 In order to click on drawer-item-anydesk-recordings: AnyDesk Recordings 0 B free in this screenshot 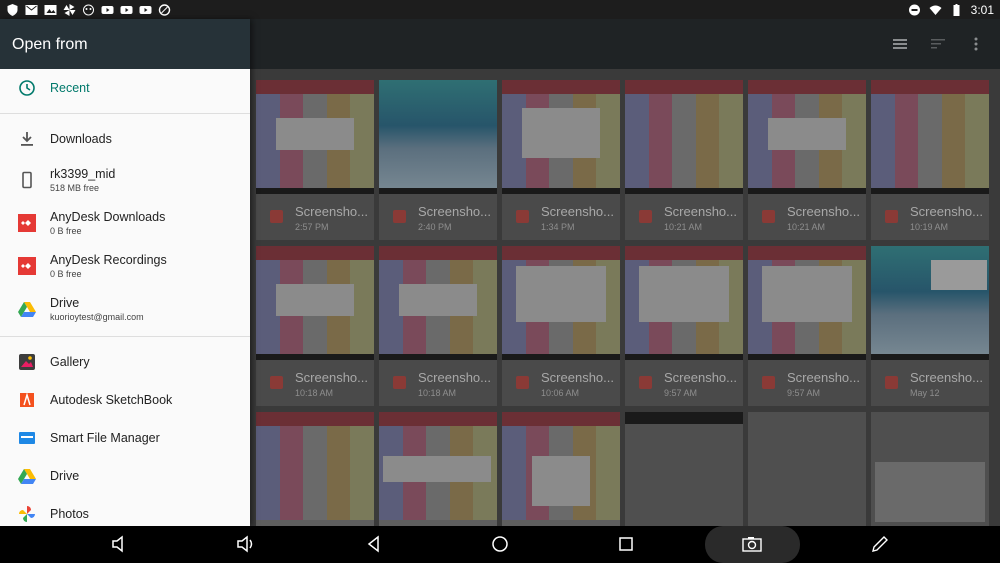, I will do `click(125, 265)`.